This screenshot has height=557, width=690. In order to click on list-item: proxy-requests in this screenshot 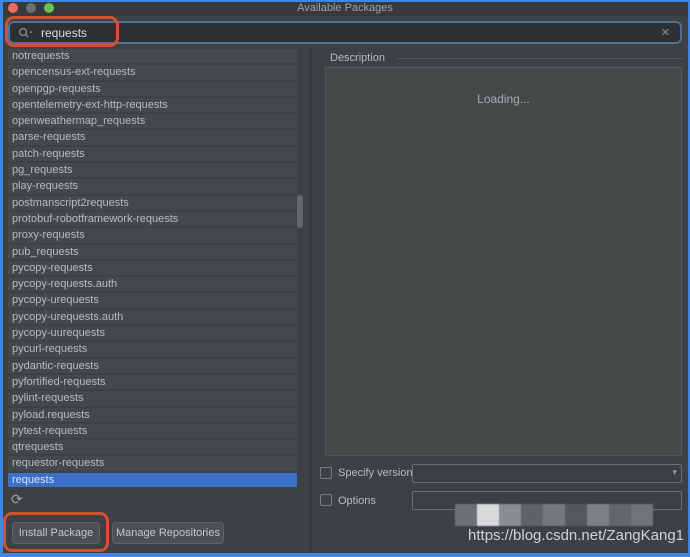, I will do `click(152, 235)`.